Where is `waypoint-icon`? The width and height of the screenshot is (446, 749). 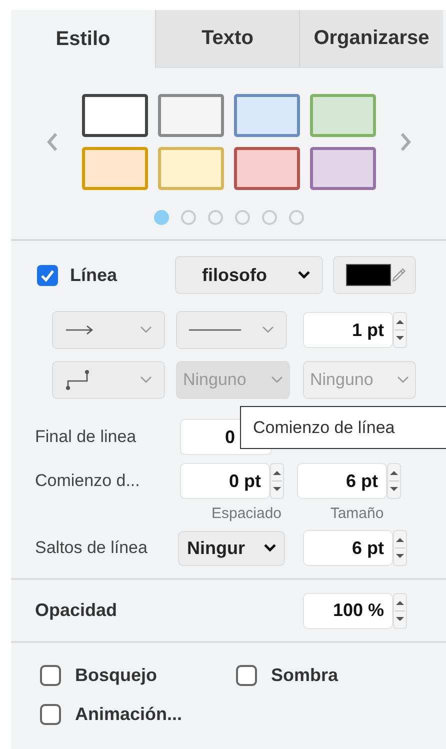 waypoint-icon is located at coordinates (78, 380).